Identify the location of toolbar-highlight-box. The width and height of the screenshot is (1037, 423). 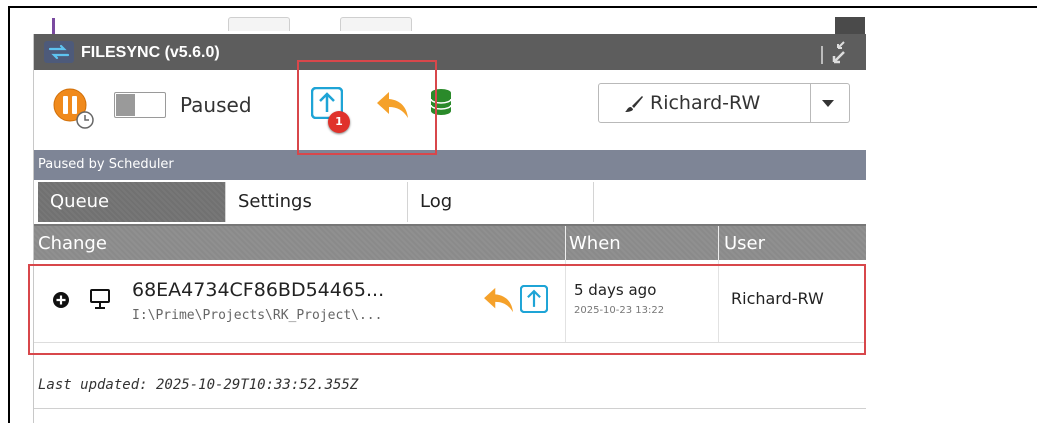
(367, 107).